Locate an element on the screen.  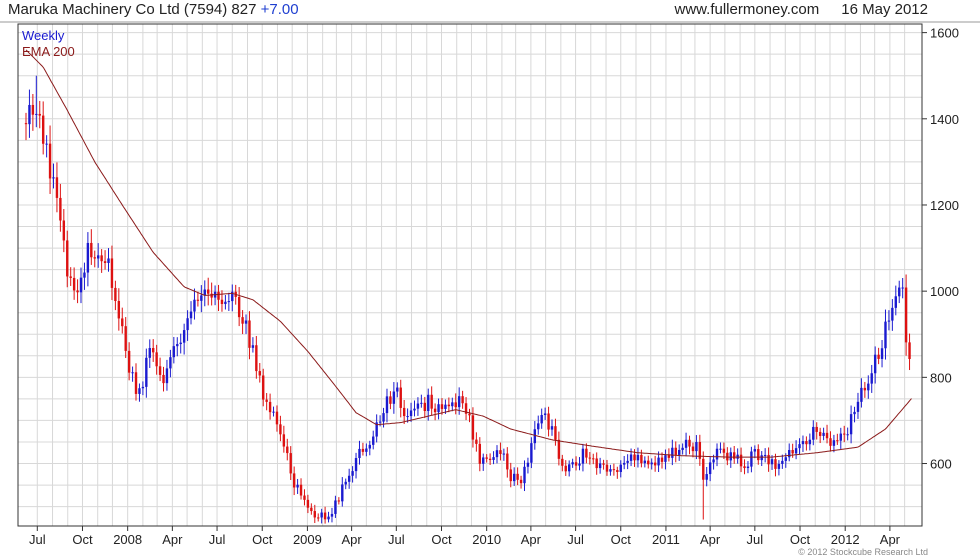
y-tick-label: 800 is located at coordinates (941, 377).